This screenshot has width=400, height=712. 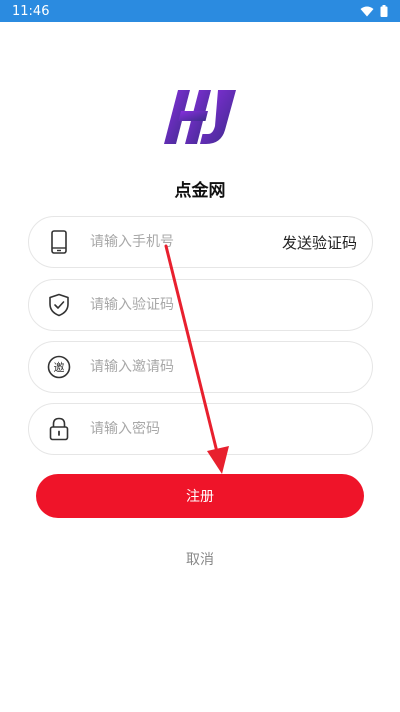 I want to click on code-field, so click(x=200, y=305).